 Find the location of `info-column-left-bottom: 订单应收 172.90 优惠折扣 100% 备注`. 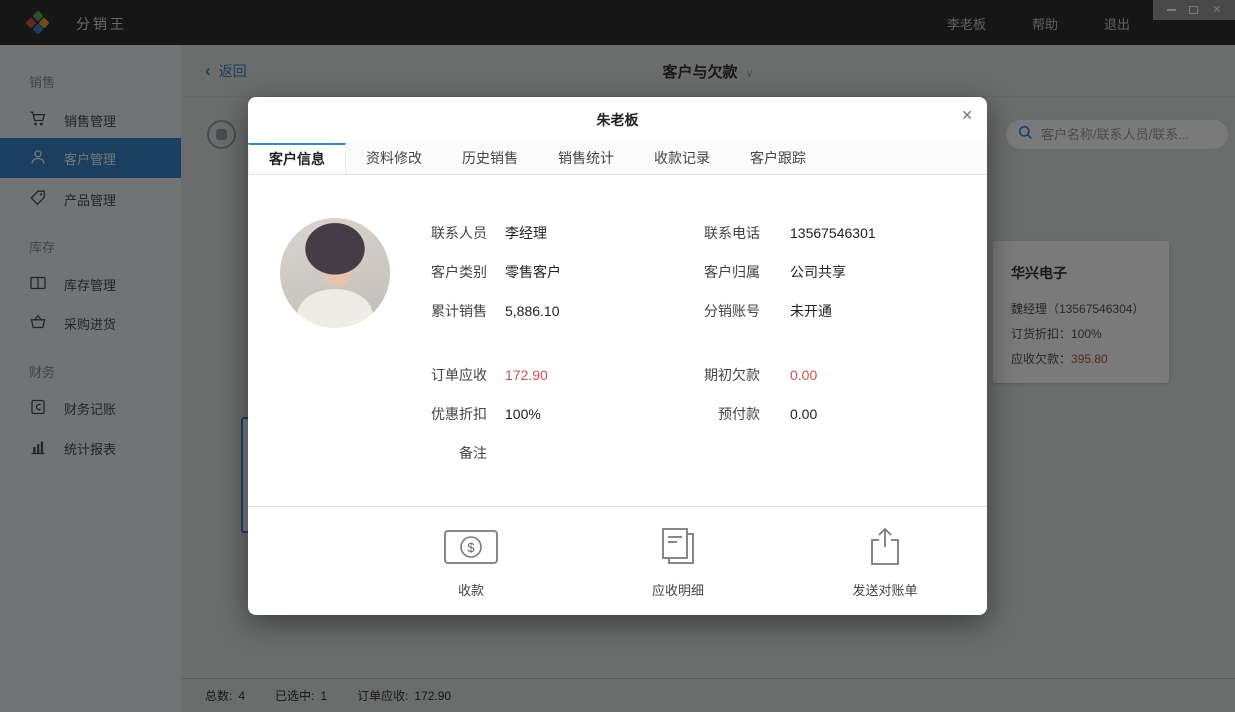

info-column-left-bottom: 订单应收 172.90 优惠折扣 100% 备注 is located at coordinates (475, 413).